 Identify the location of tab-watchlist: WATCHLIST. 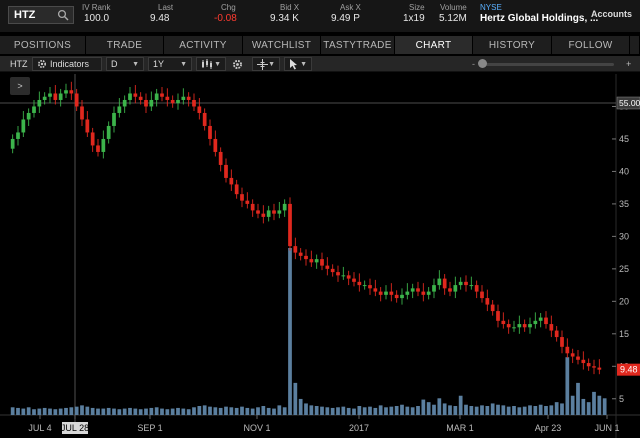
(282, 45).